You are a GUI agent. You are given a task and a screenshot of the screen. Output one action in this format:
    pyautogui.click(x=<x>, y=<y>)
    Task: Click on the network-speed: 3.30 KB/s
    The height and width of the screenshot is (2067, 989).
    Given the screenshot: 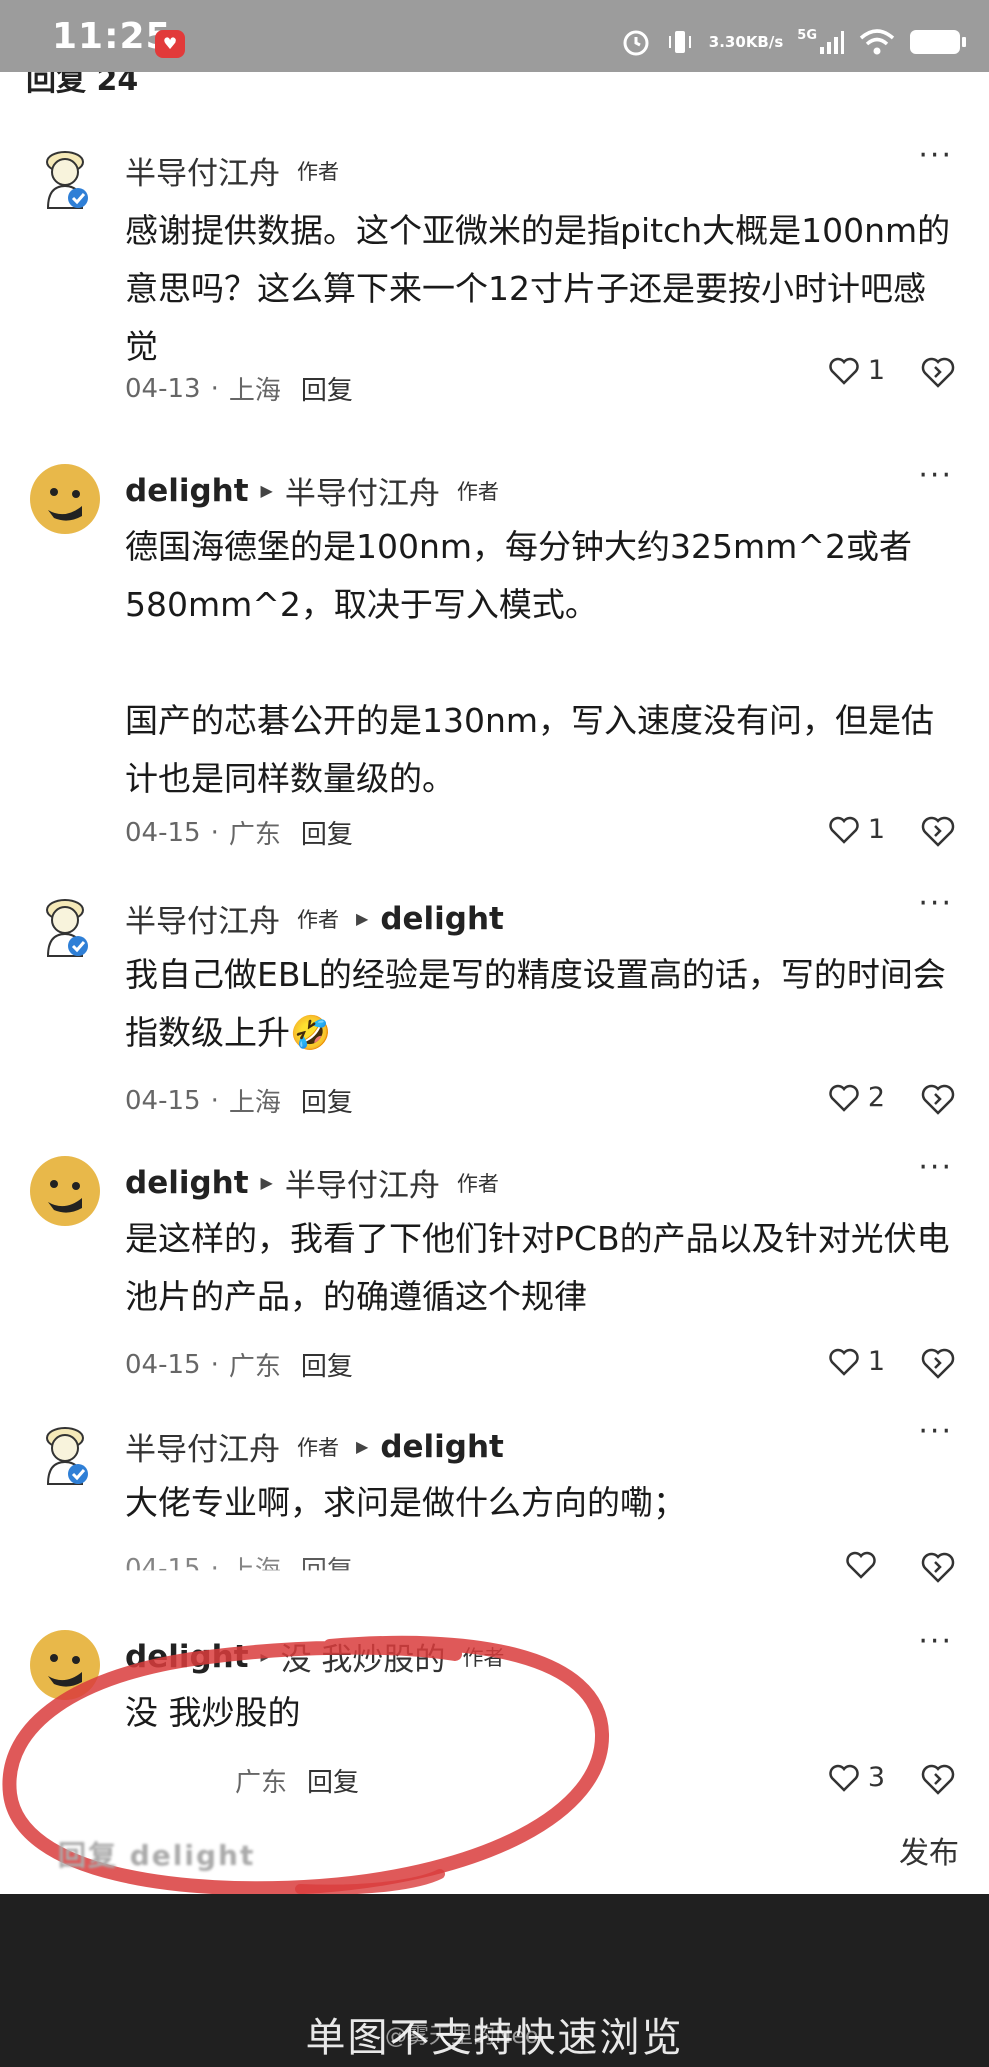 What is the action you would take?
    pyautogui.click(x=746, y=42)
    